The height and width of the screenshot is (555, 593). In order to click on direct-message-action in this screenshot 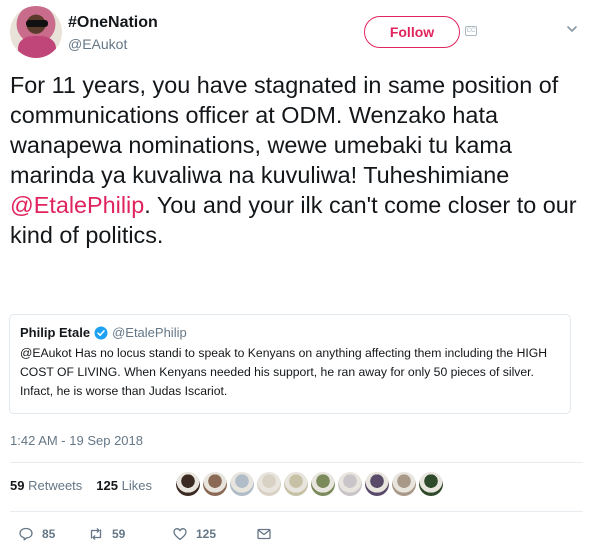, I will do `click(264, 534)`.